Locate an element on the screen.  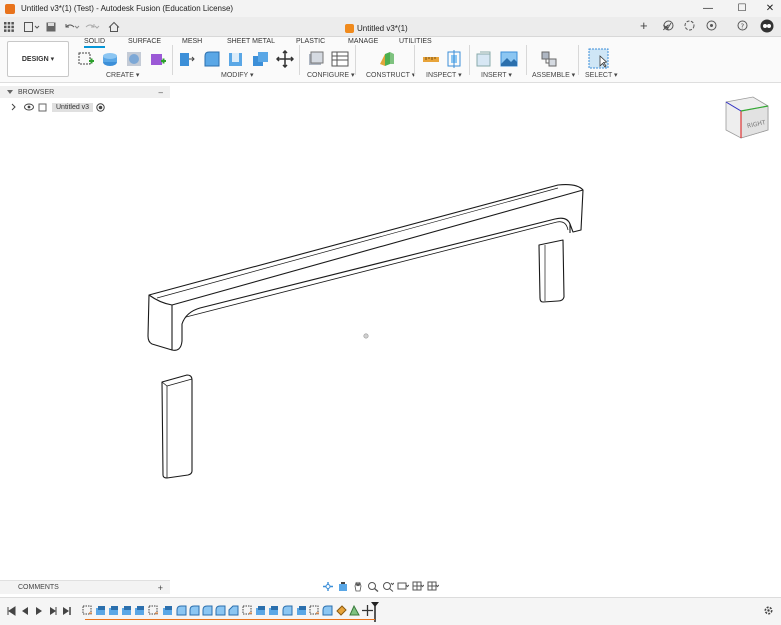
insert-group-label: INSERT ▾ is located at coordinates (496, 75).